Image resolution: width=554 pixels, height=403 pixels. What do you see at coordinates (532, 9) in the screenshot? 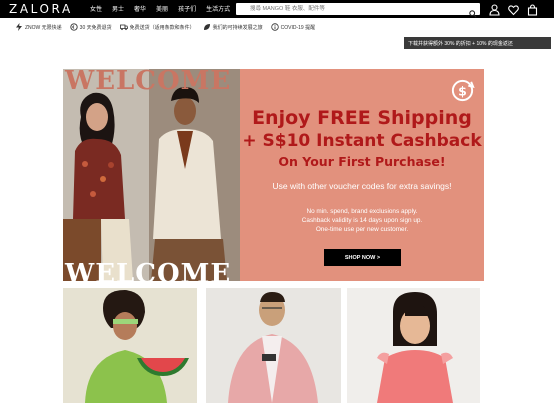
I see `shopping-bag-icon` at bounding box center [532, 9].